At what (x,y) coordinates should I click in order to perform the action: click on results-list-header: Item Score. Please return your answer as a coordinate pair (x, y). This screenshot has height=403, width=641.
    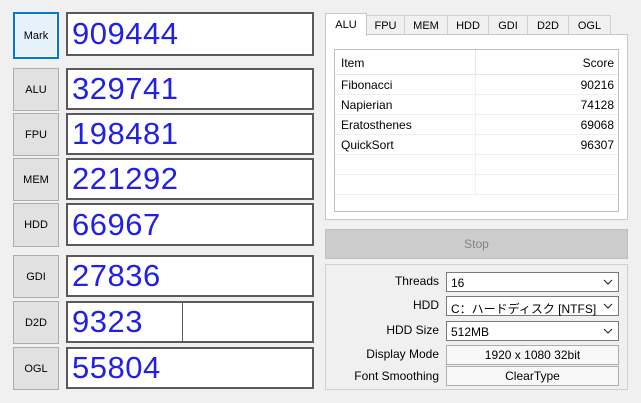
    Looking at the image, I should click on (476, 62).